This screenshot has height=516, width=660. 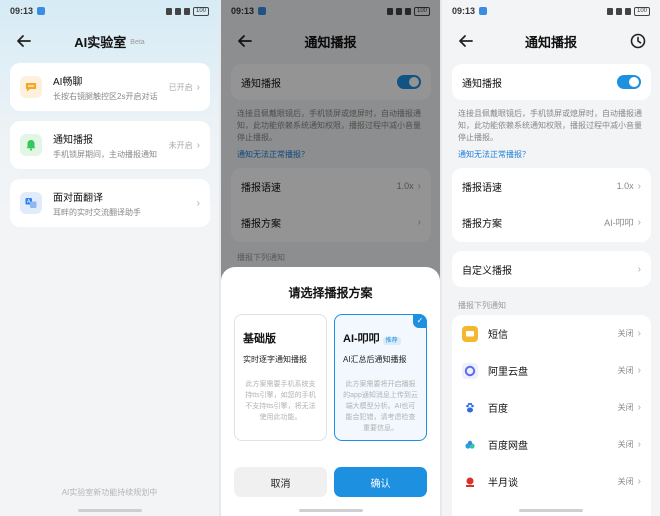 I want to click on app-name: 阿里云盘, so click(x=508, y=372).